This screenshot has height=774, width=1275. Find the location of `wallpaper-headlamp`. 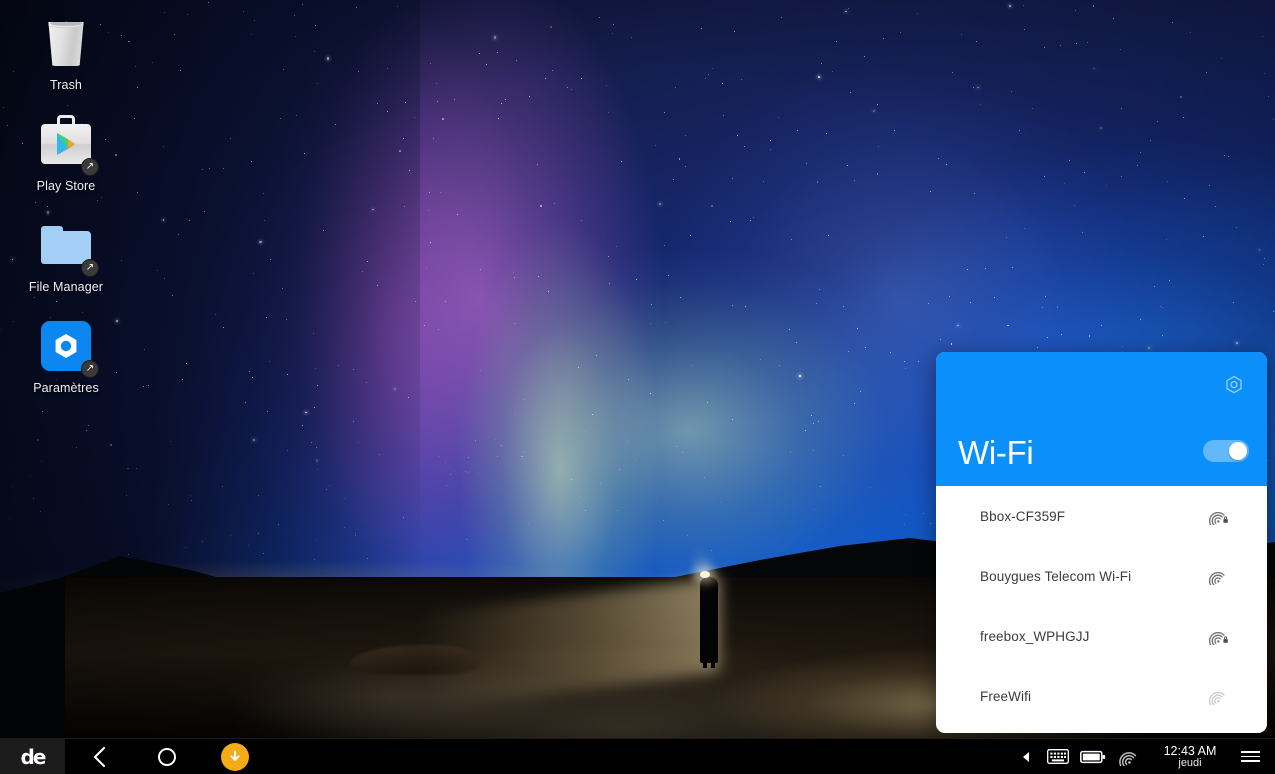

wallpaper-headlamp is located at coordinates (705, 574).